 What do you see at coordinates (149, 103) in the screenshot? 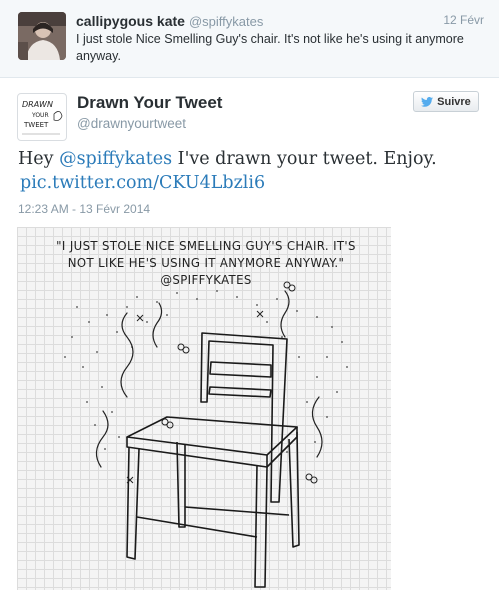
I see `author-name: Drawn Your Tweet` at bounding box center [149, 103].